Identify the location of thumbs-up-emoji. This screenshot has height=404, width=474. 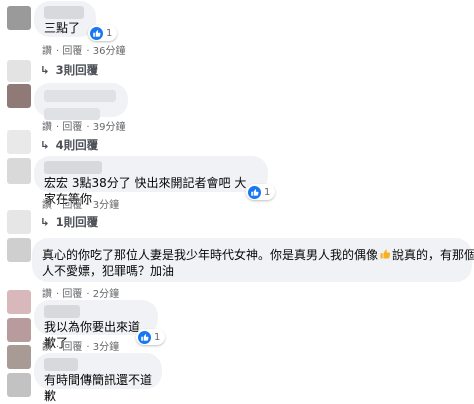
(385, 254).